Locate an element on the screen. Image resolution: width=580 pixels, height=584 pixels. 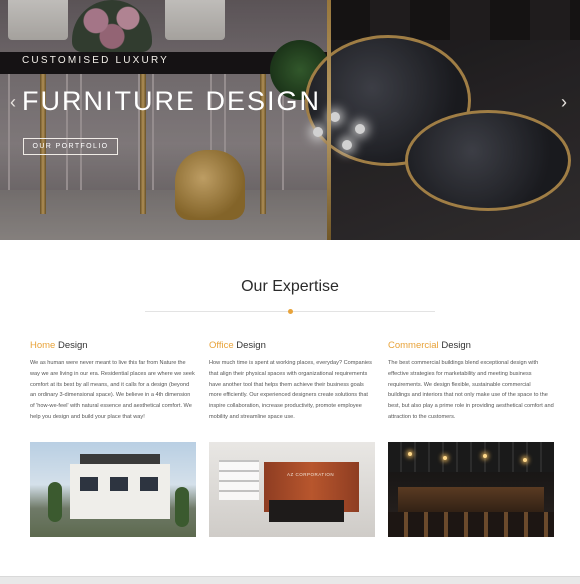
restaurant-interior-photo is located at coordinates (471, 489).